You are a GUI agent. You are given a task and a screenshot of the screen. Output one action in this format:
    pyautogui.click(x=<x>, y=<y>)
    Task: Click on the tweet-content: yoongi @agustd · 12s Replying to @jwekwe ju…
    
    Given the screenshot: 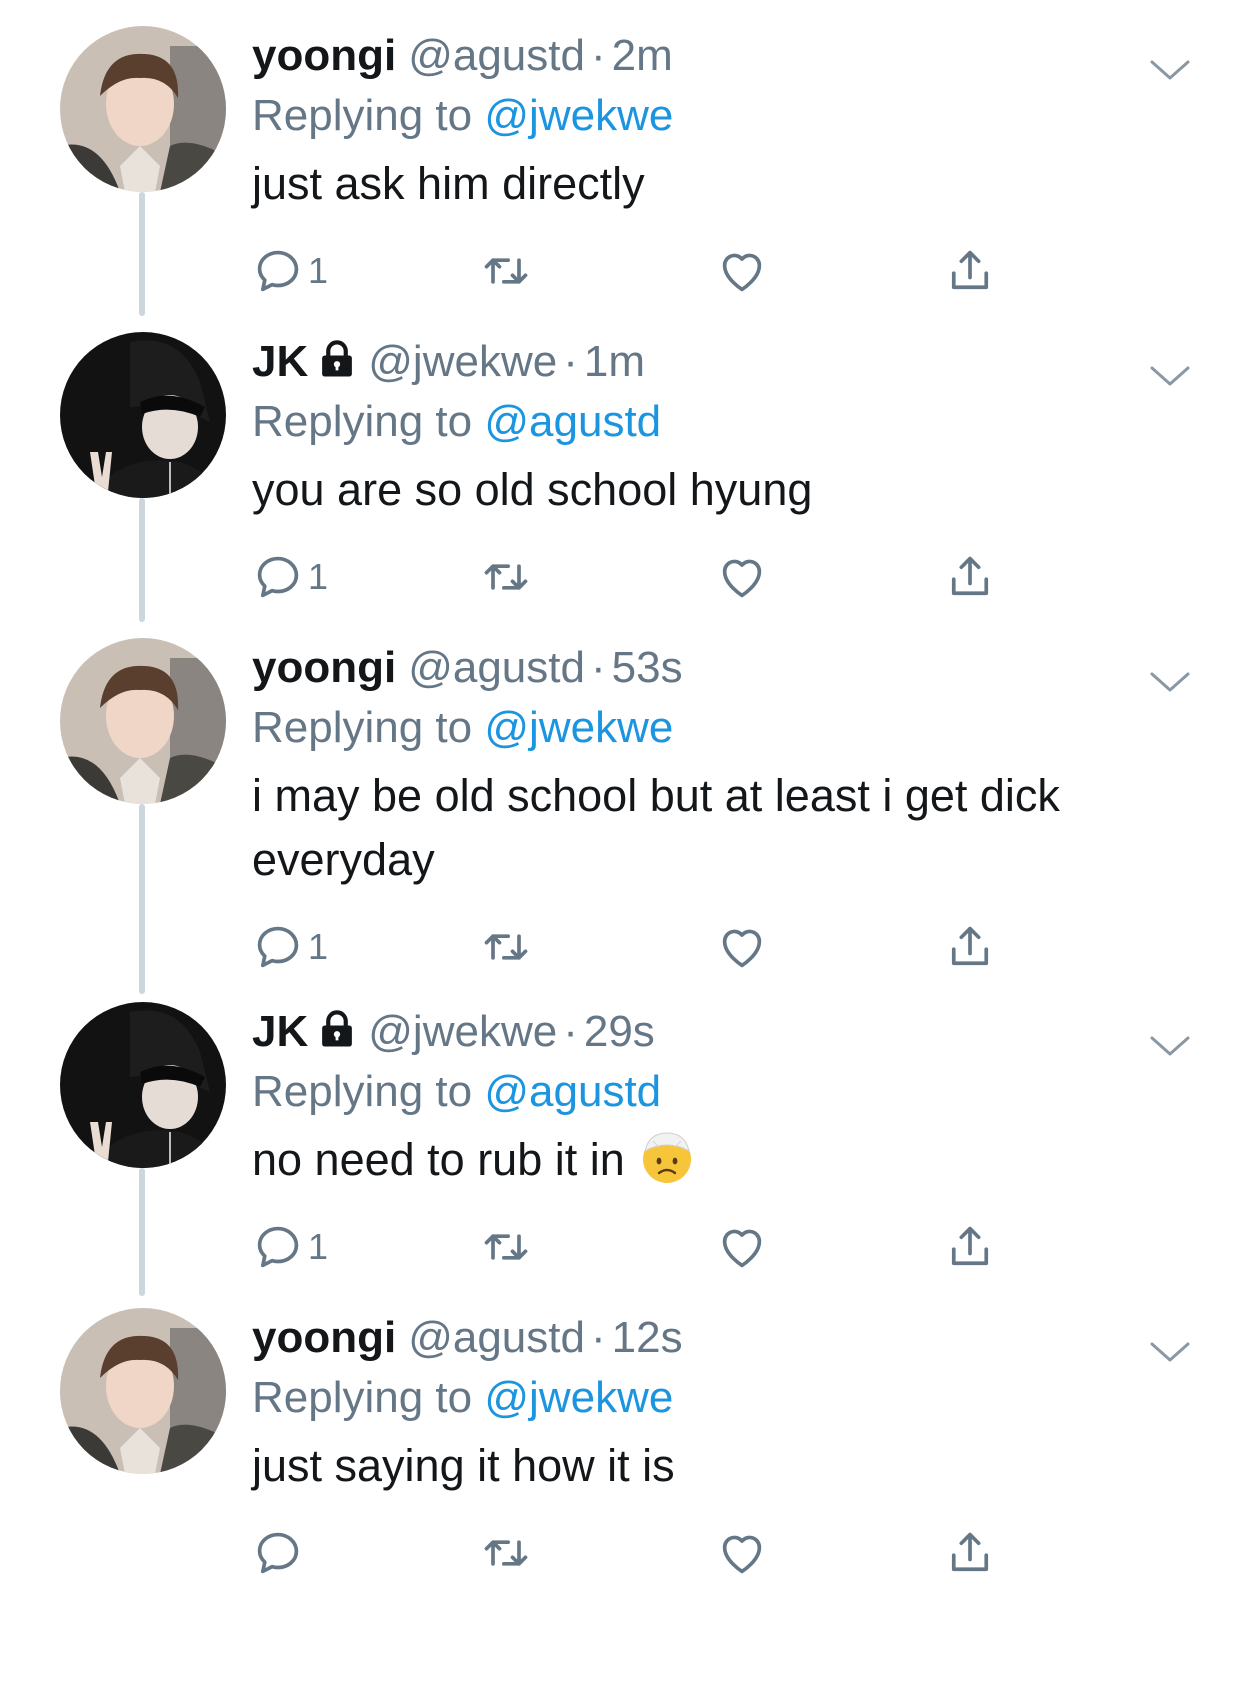 What is the action you would take?
    pyautogui.click(x=702, y=1448)
    